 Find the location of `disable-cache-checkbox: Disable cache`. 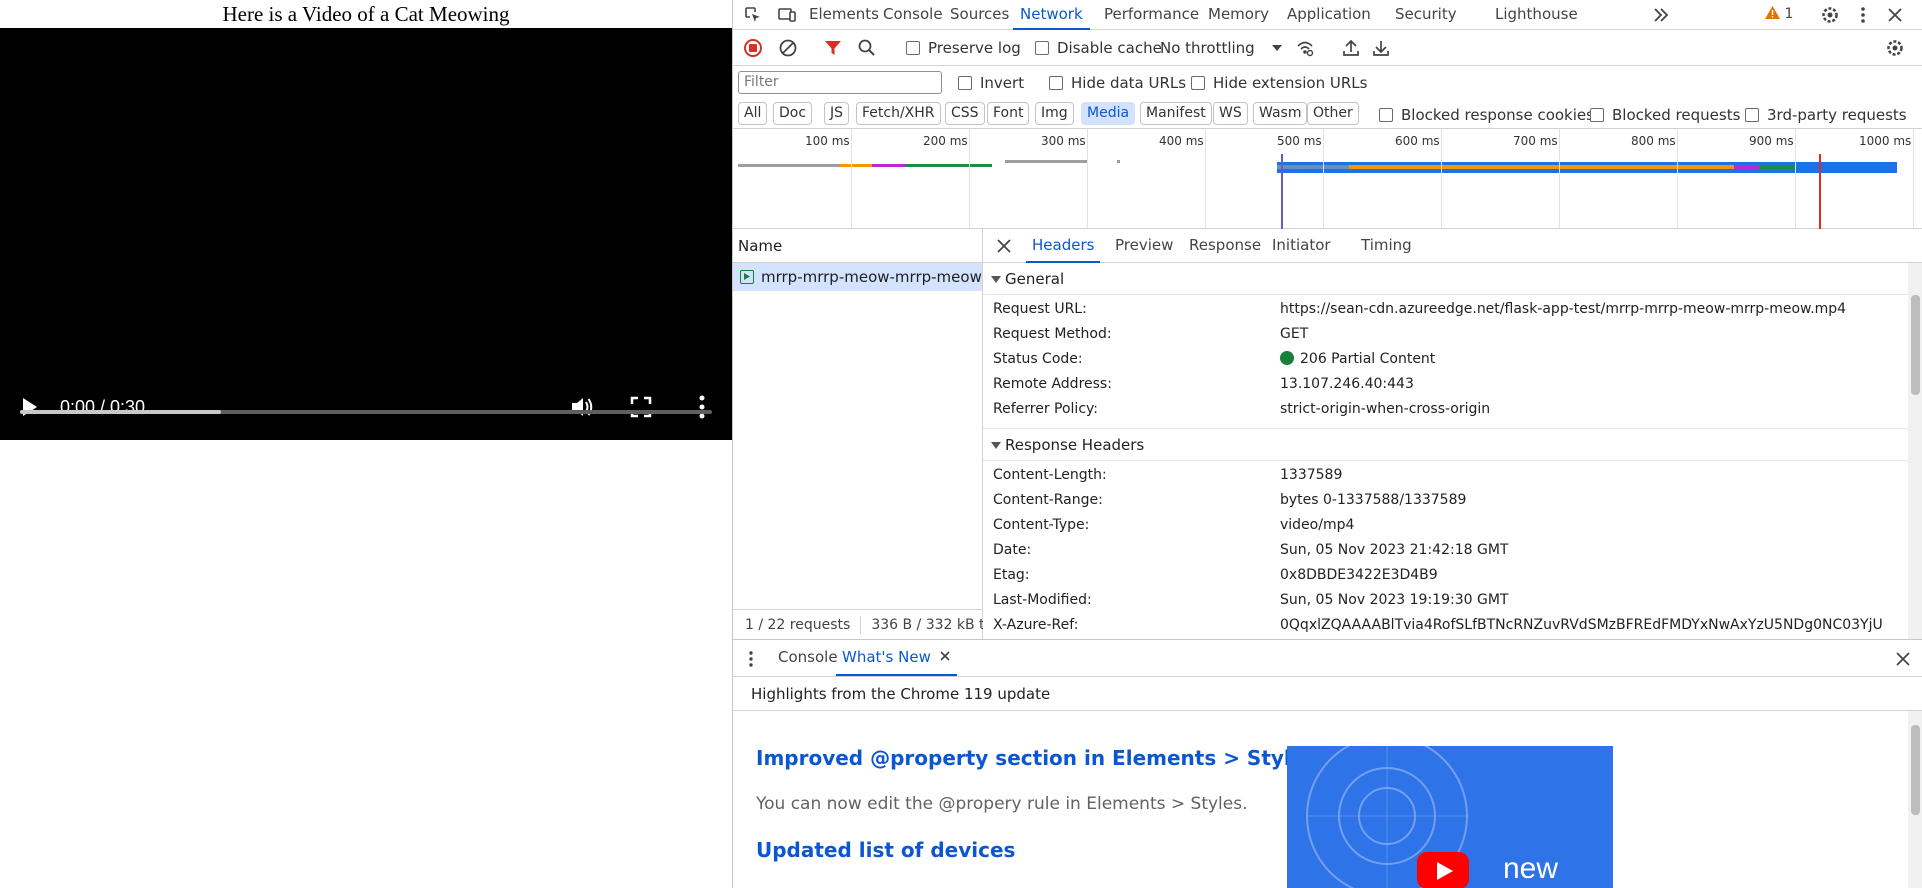

disable-cache-checkbox: Disable cache is located at coordinates (1098, 48).